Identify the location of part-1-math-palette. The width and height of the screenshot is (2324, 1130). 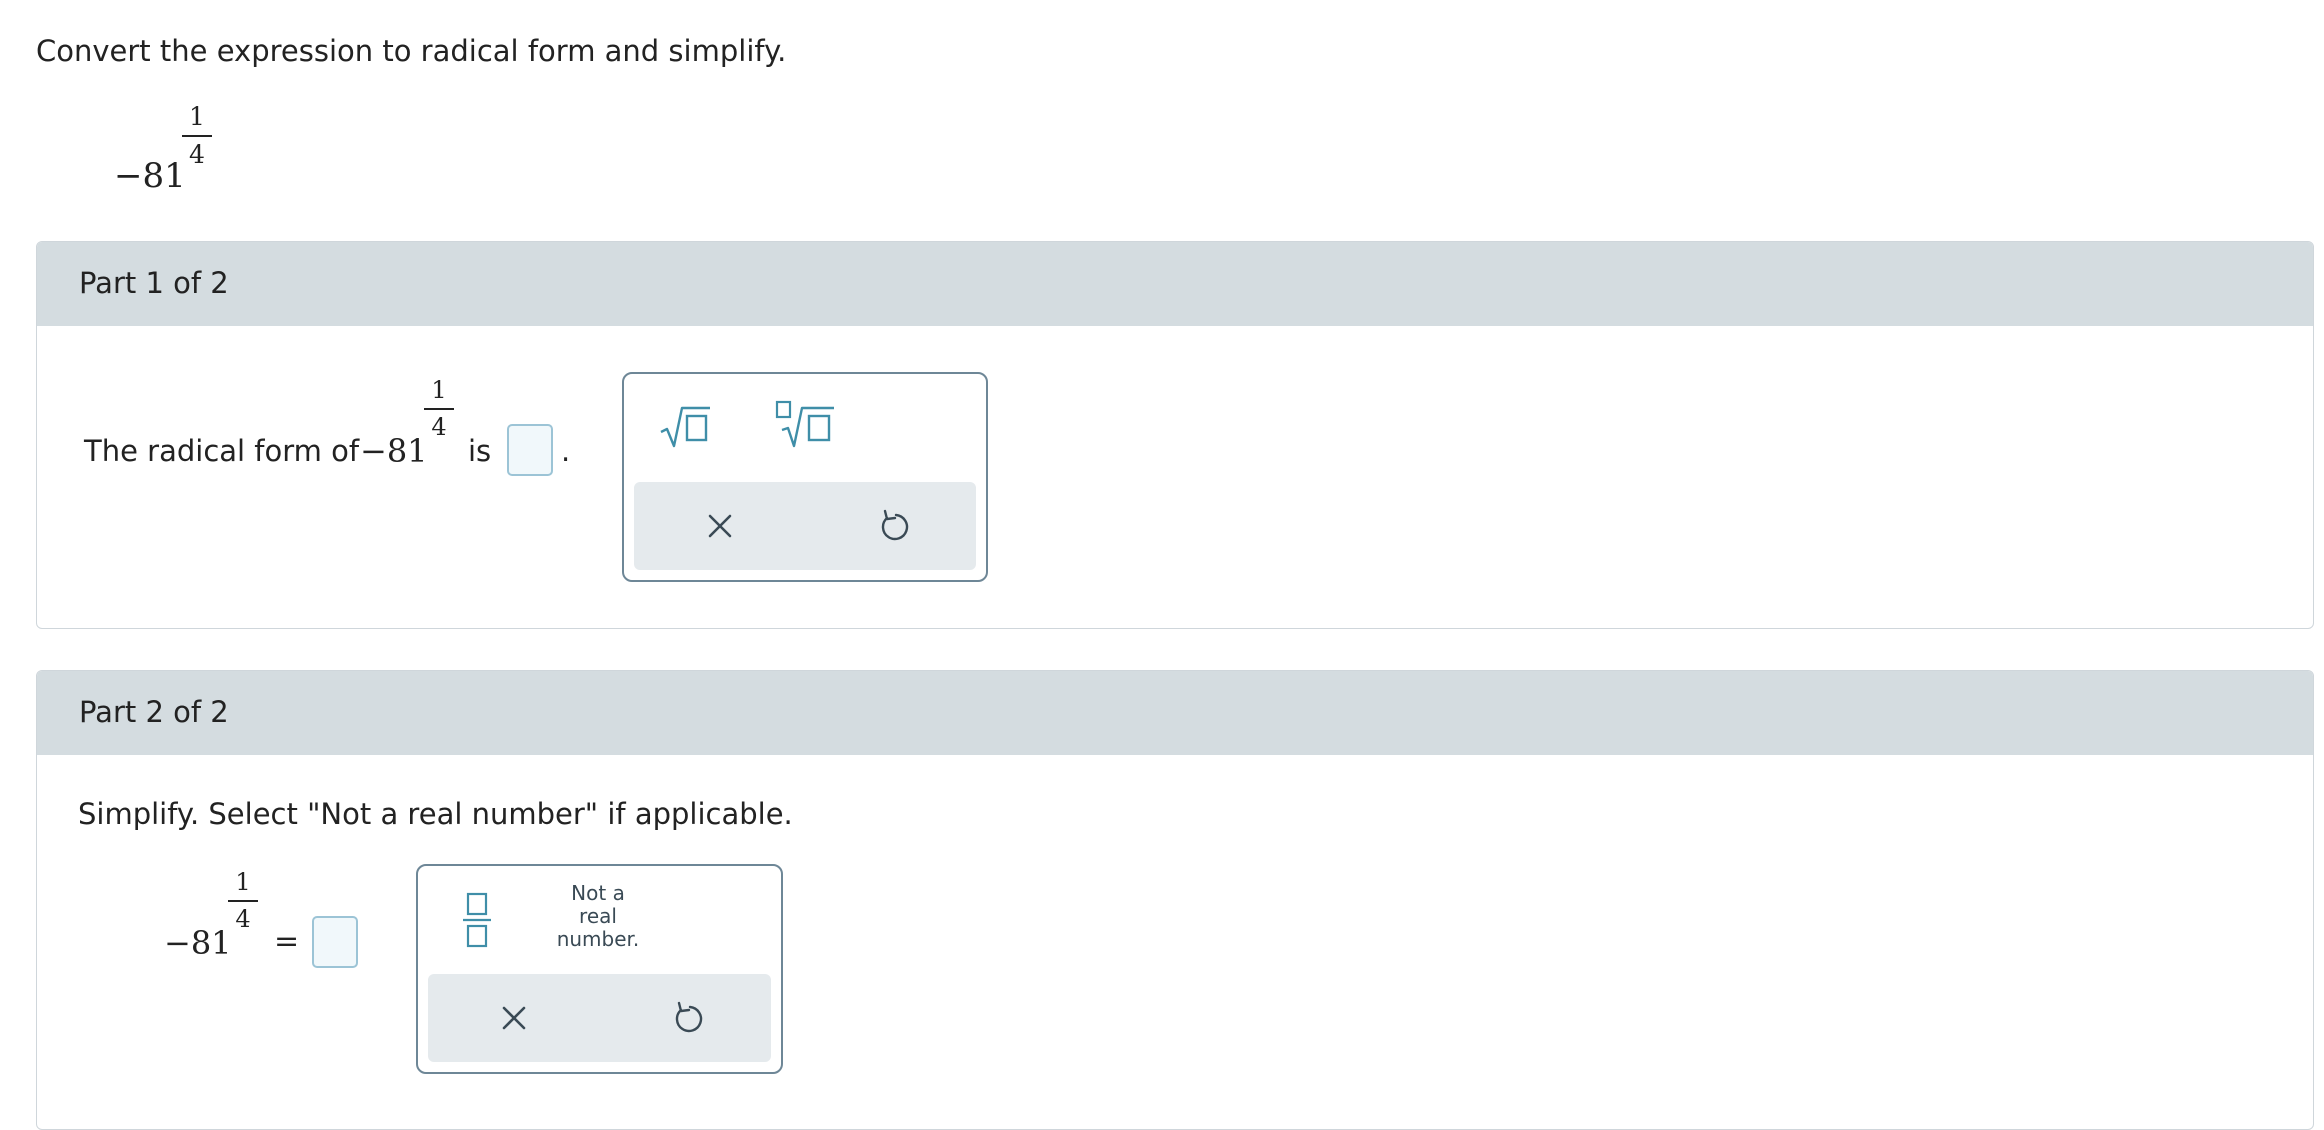
(805, 477).